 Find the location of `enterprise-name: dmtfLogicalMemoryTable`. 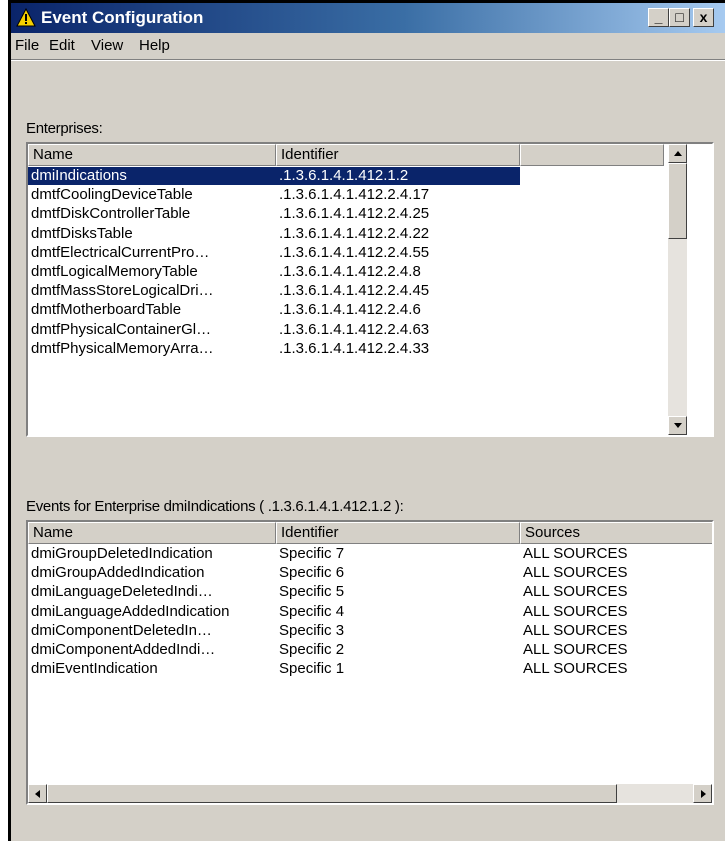

enterprise-name: dmtfLogicalMemoryTable is located at coordinates (114, 271).